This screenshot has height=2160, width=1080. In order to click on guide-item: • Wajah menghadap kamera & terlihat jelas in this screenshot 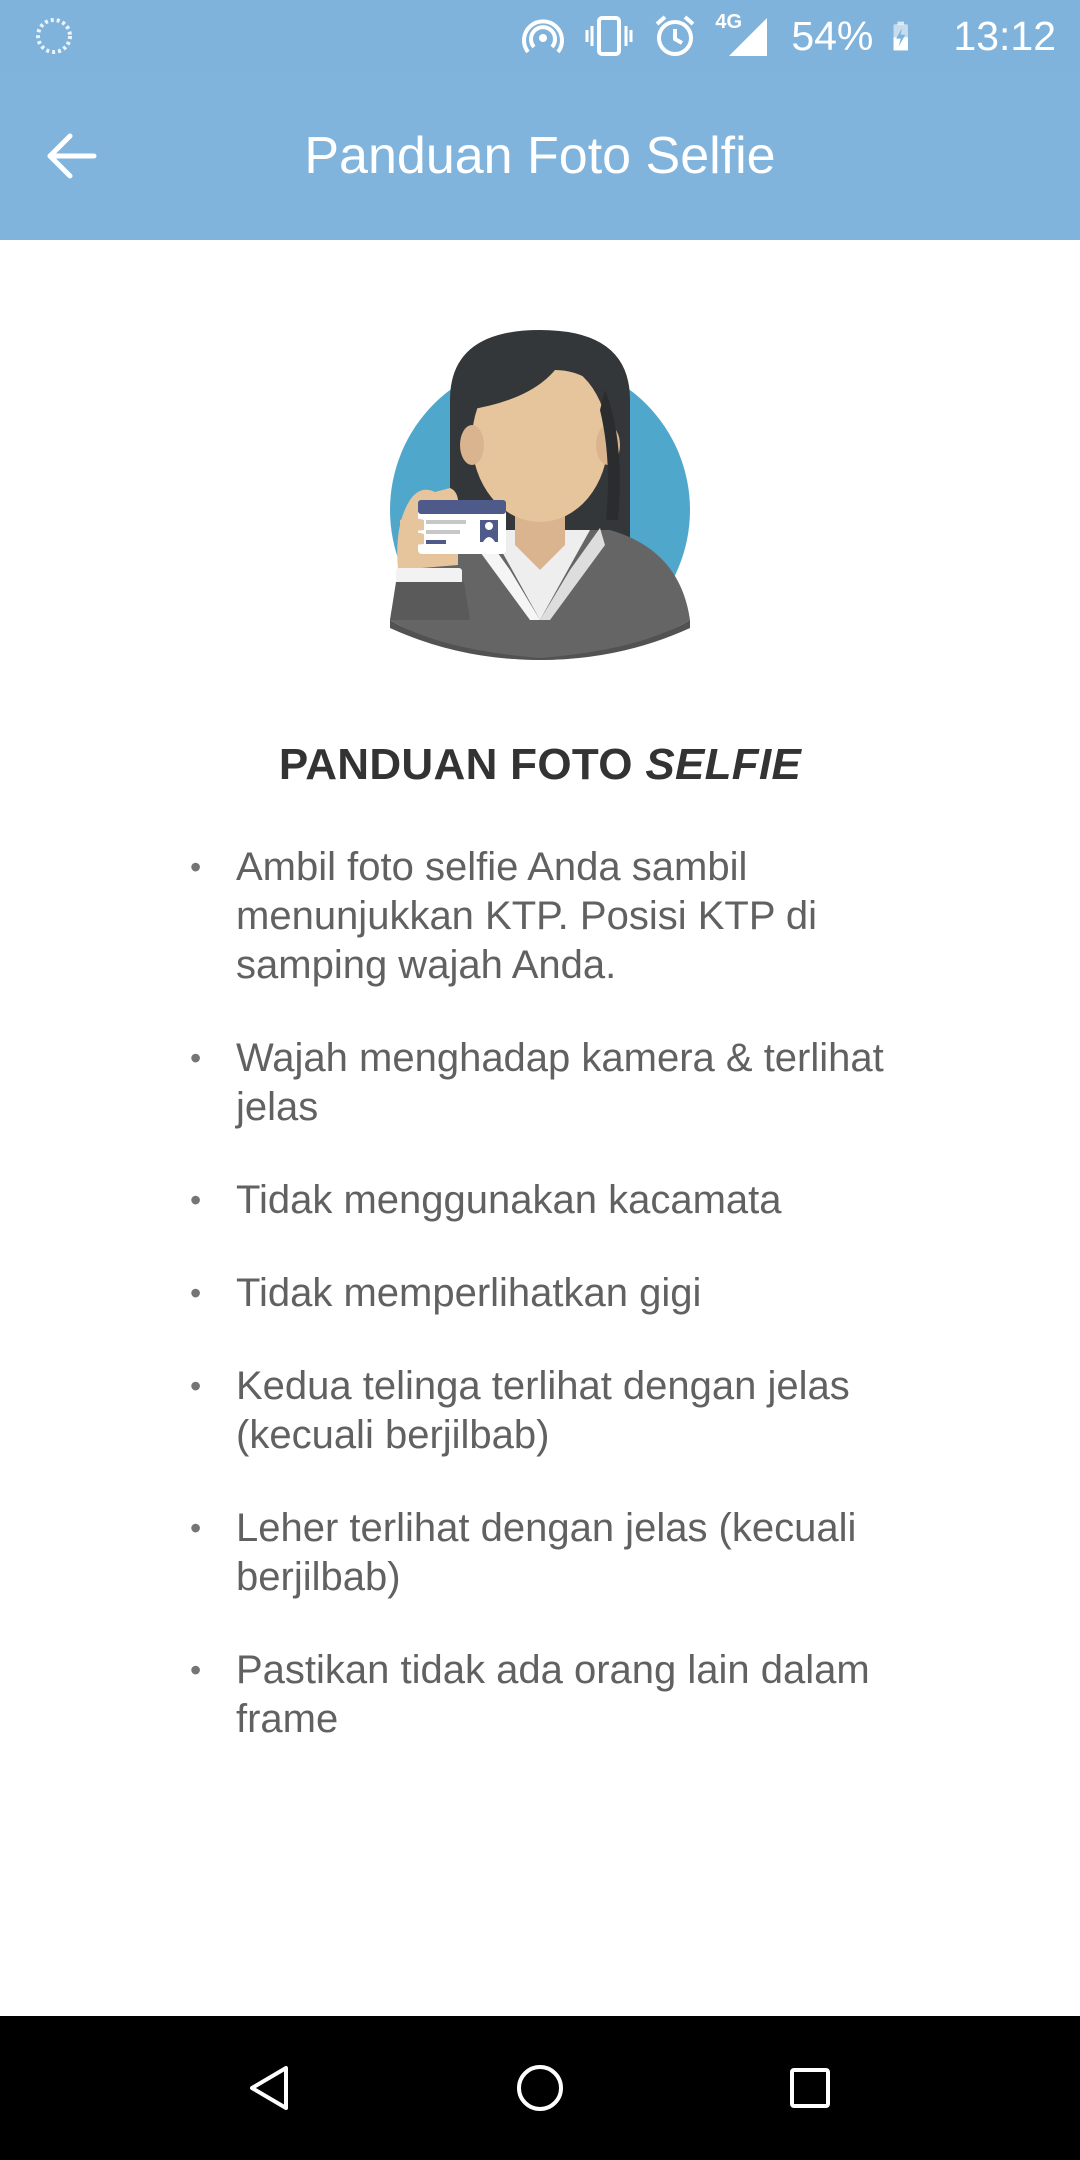, I will do `click(560, 1083)`.